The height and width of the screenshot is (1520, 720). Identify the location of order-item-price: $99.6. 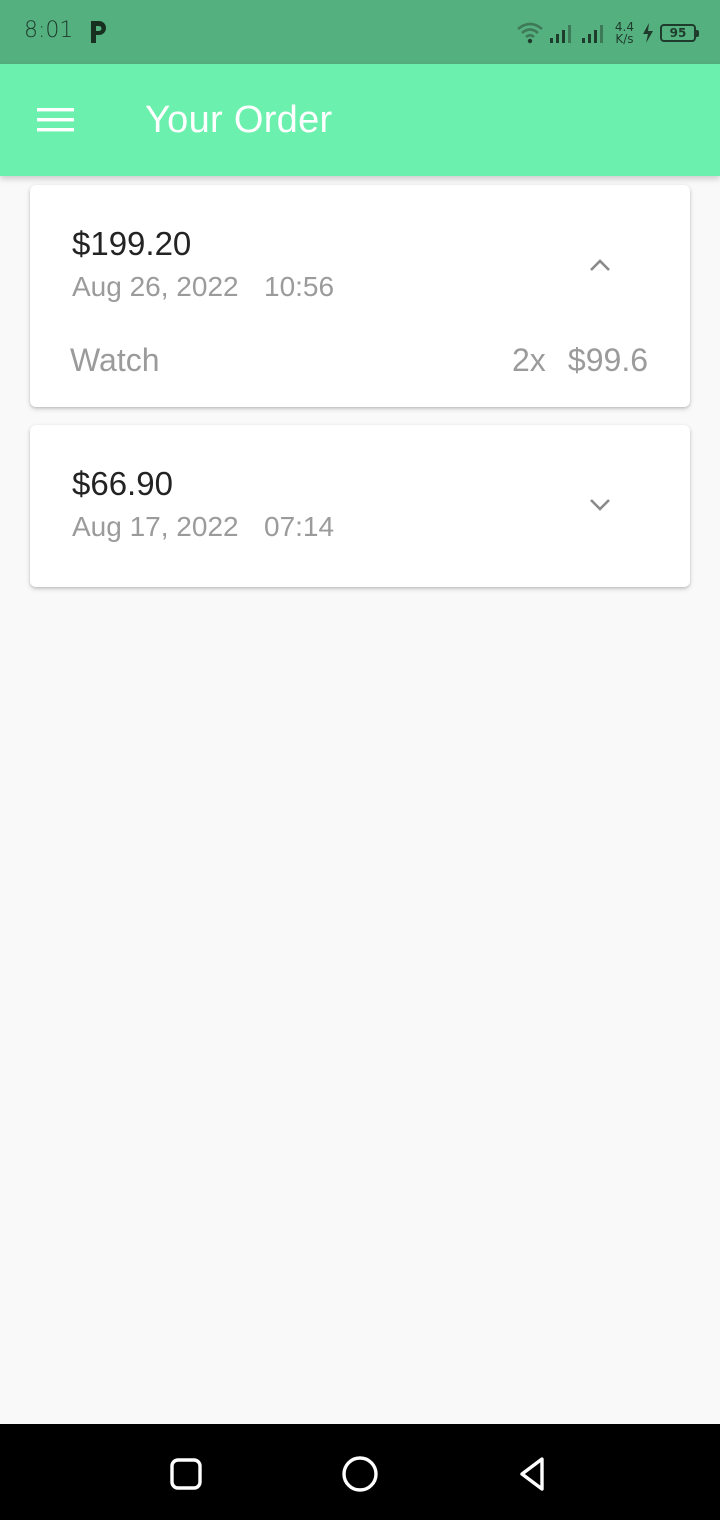
(607, 360).